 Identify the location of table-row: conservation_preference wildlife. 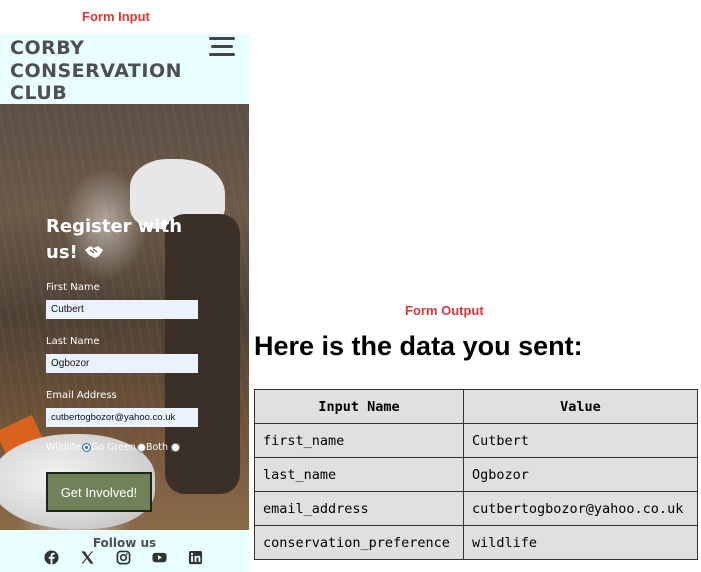
(476, 542).